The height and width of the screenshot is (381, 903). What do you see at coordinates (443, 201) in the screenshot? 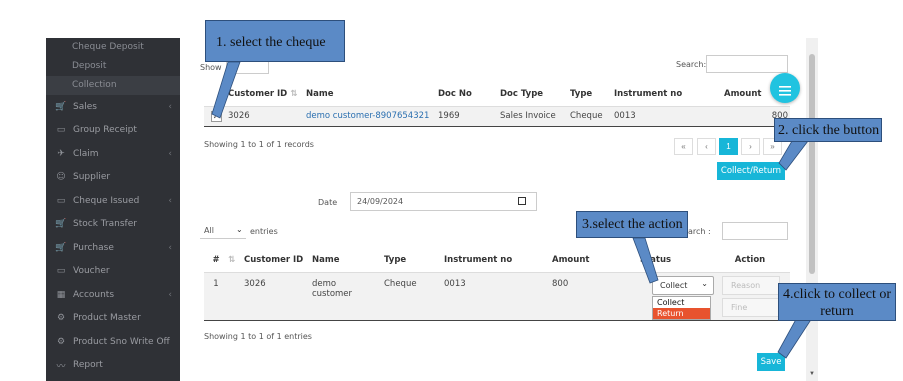
I see `date-input: 24/09/2024` at bounding box center [443, 201].